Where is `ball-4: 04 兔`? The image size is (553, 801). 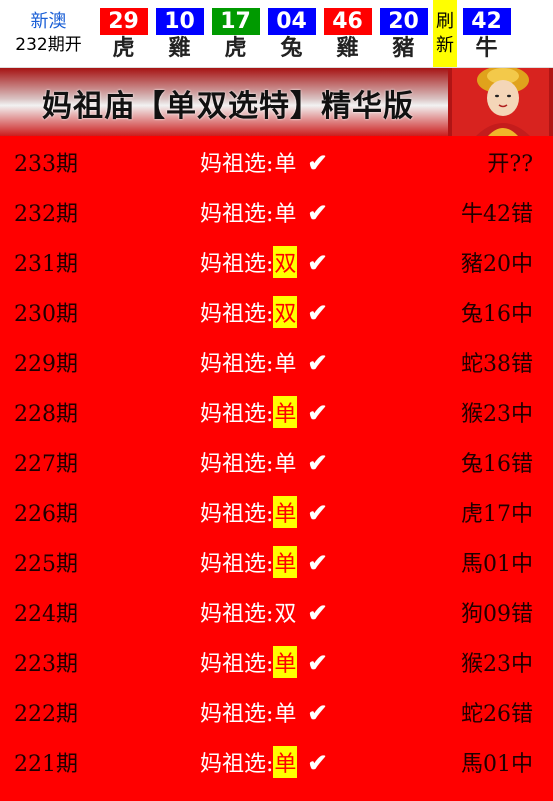
ball-4: 04 兔 is located at coordinates (291, 33).